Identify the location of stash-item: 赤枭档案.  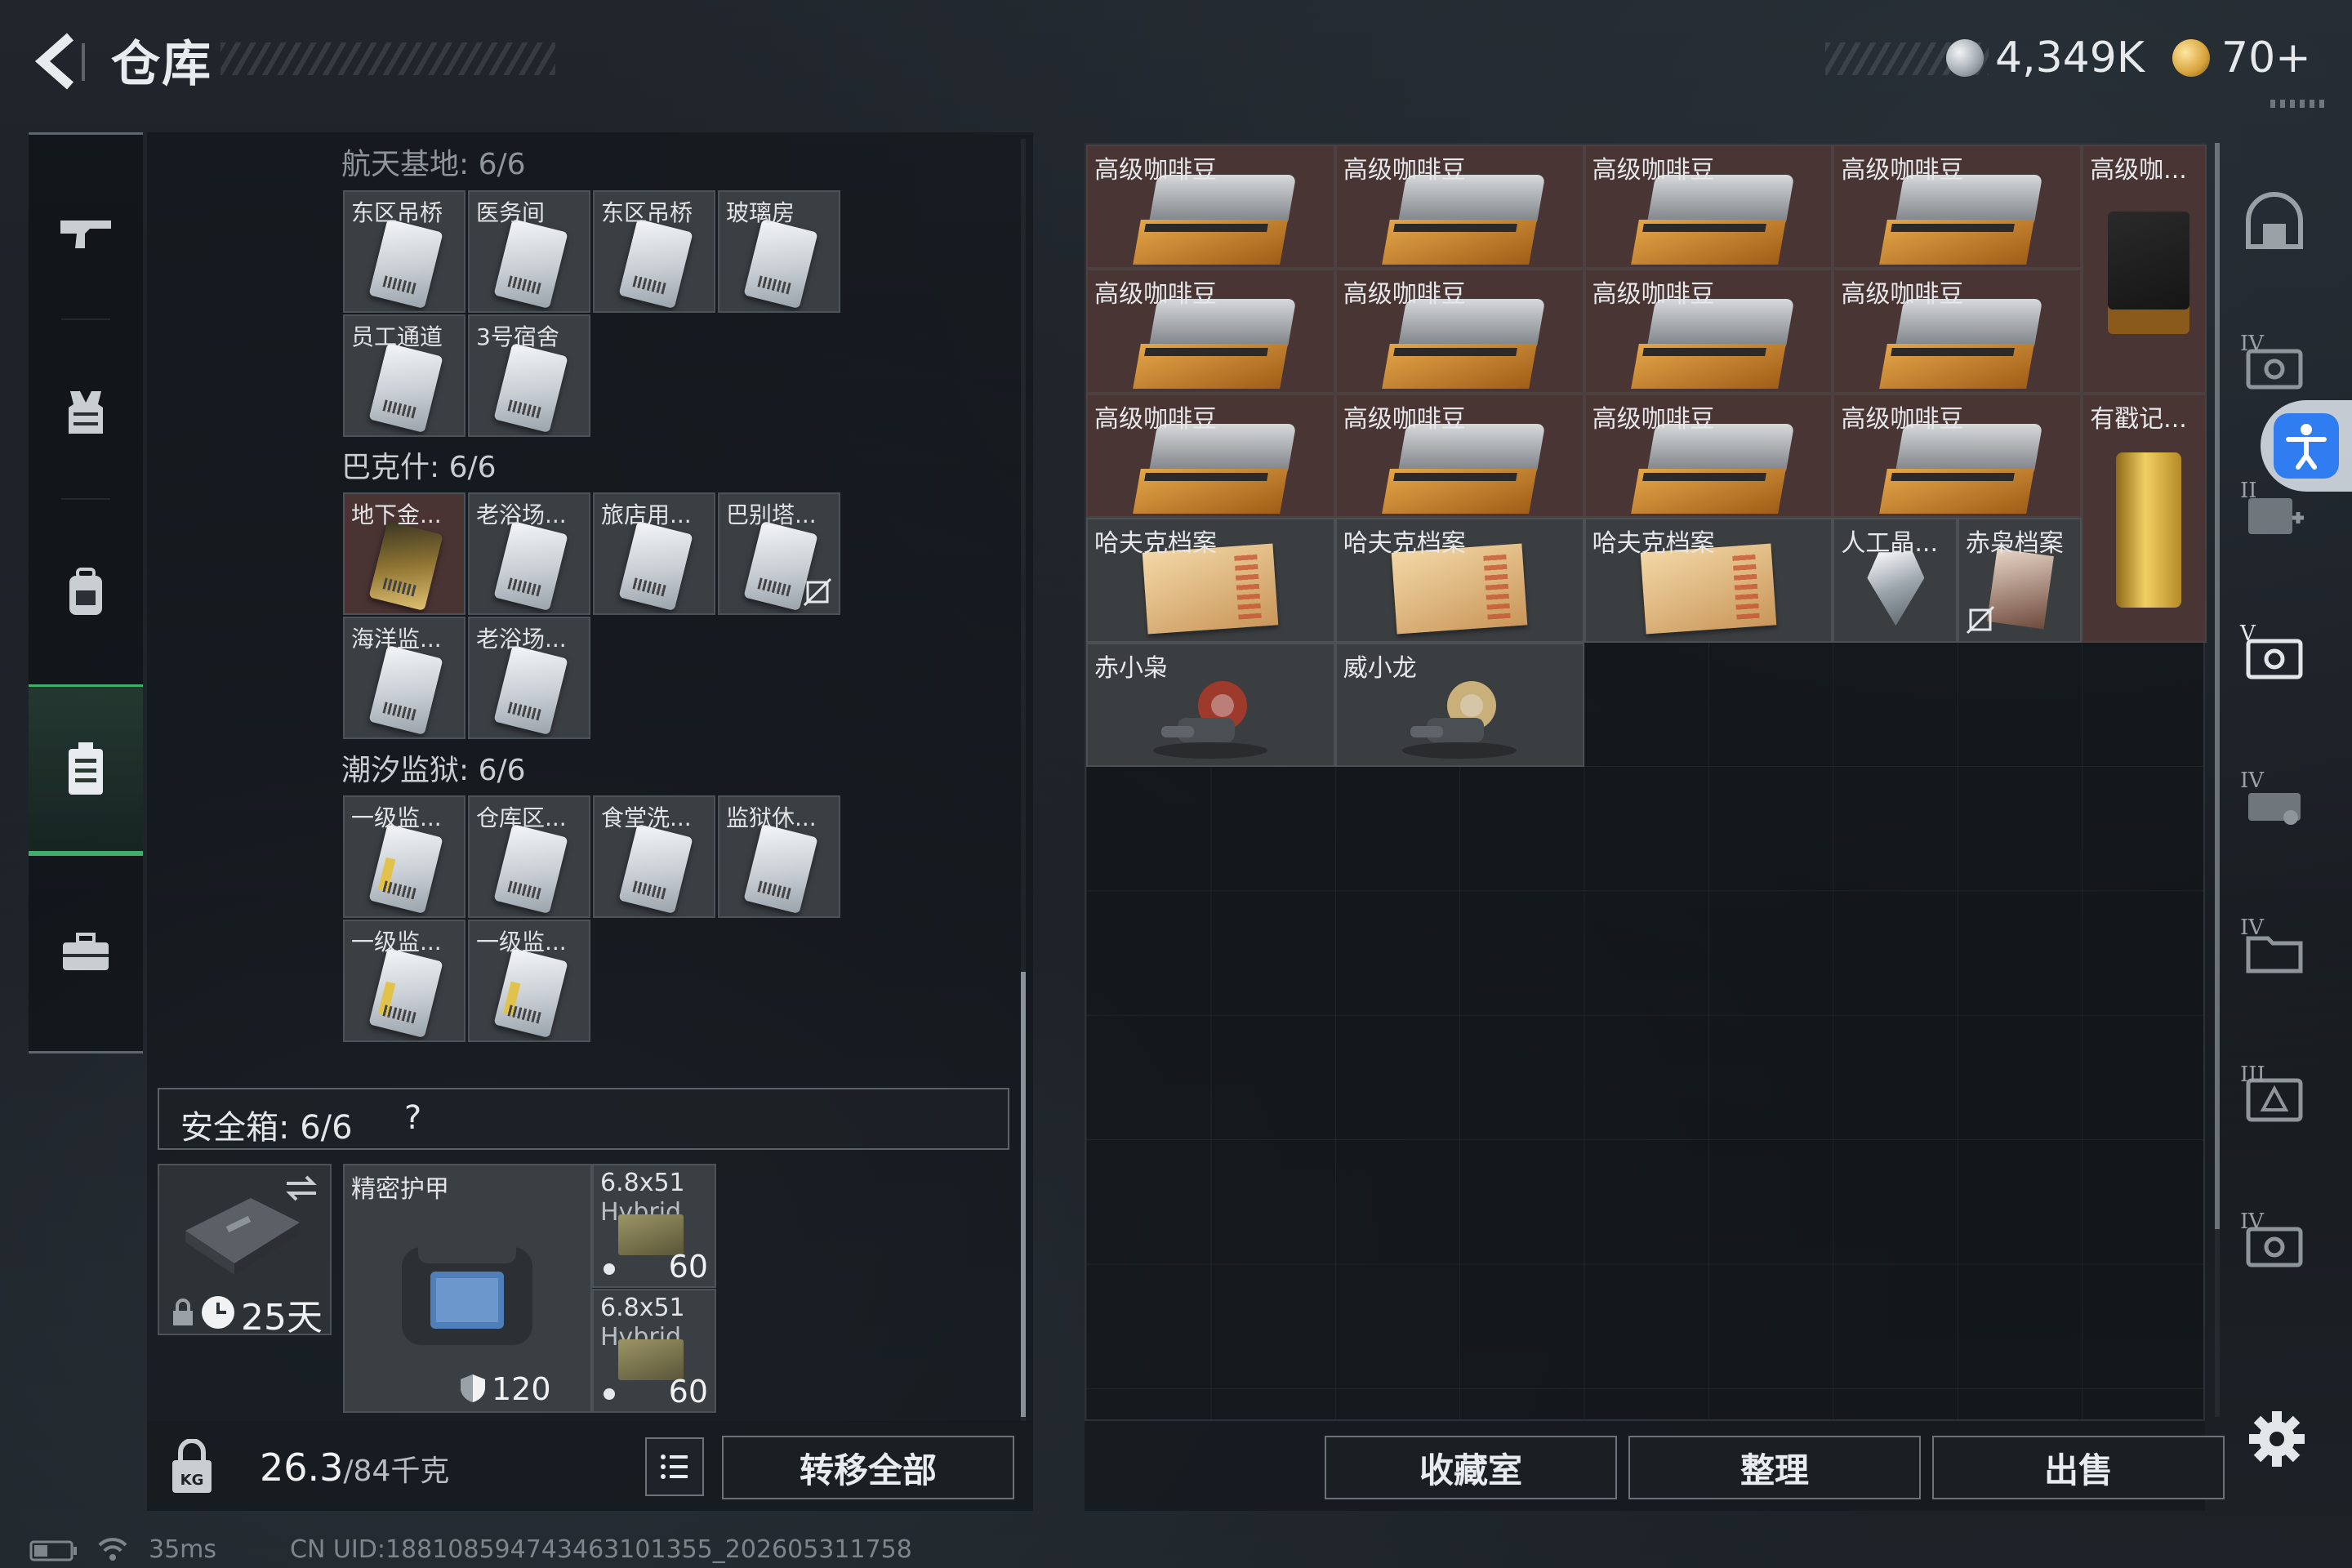
(2020, 580).